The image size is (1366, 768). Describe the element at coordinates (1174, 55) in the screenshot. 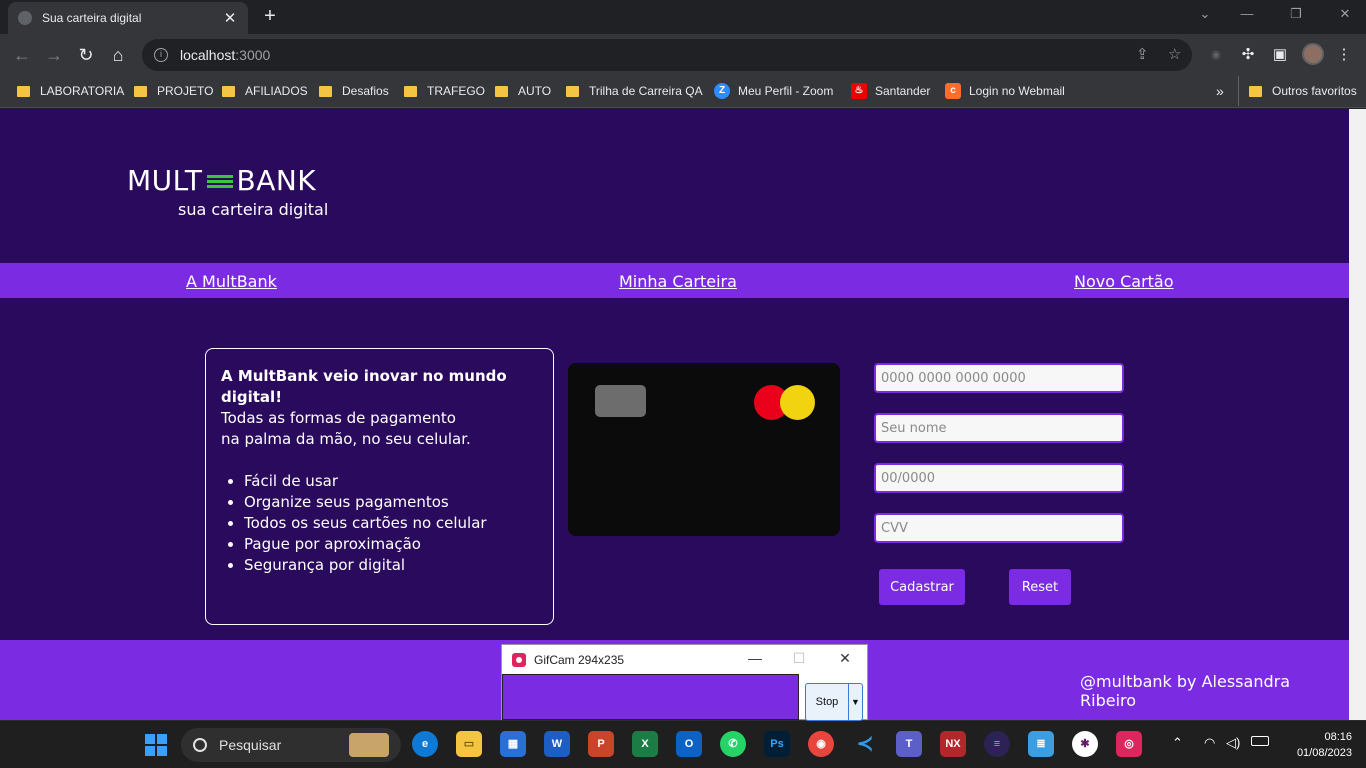

I see `bookmark-star-icon: ☆` at that location.